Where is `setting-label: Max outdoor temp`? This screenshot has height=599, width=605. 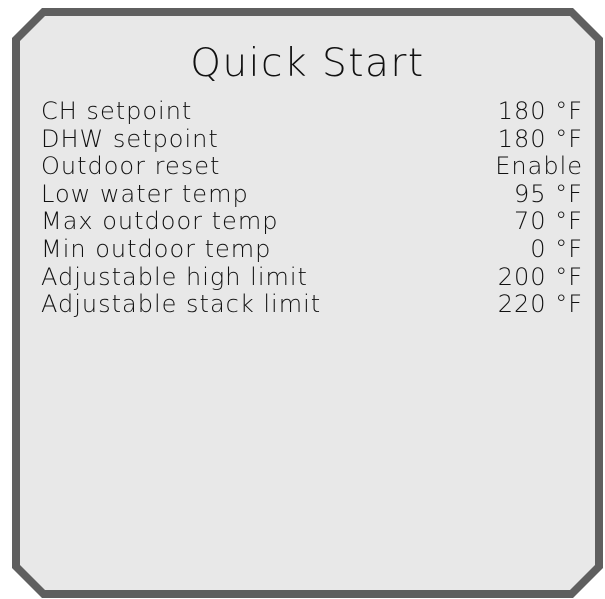 setting-label: Max outdoor temp is located at coordinates (160, 221).